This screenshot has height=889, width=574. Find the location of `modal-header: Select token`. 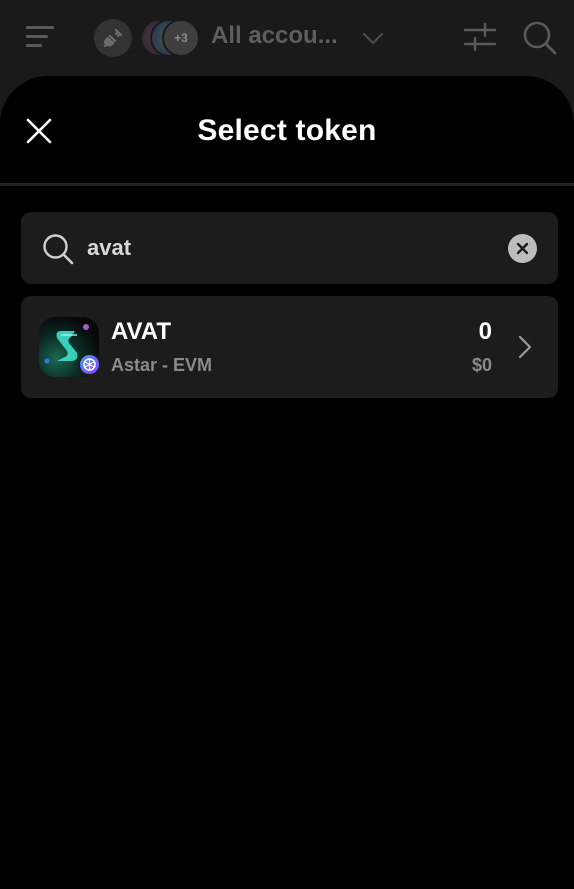

modal-header: Select token is located at coordinates (287, 131).